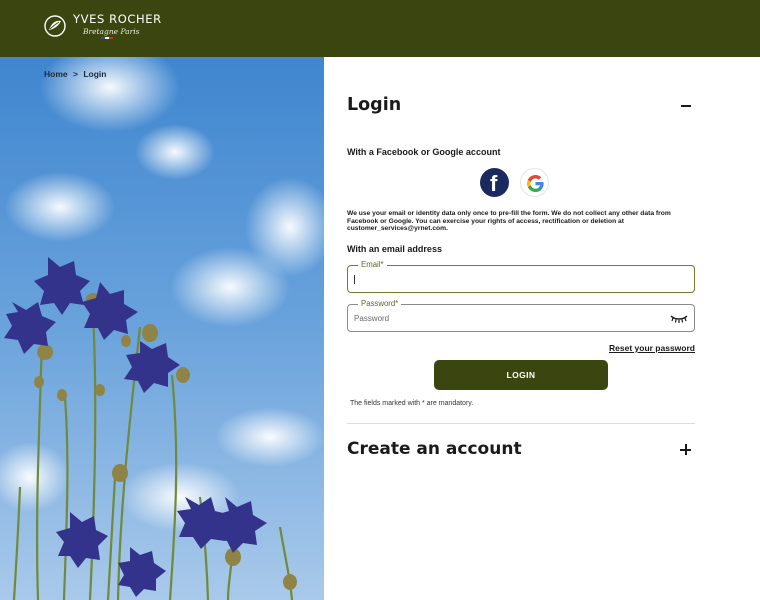 The width and height of the screenshot is (760, 600). I want to click on google-icon, so click(535, 183).